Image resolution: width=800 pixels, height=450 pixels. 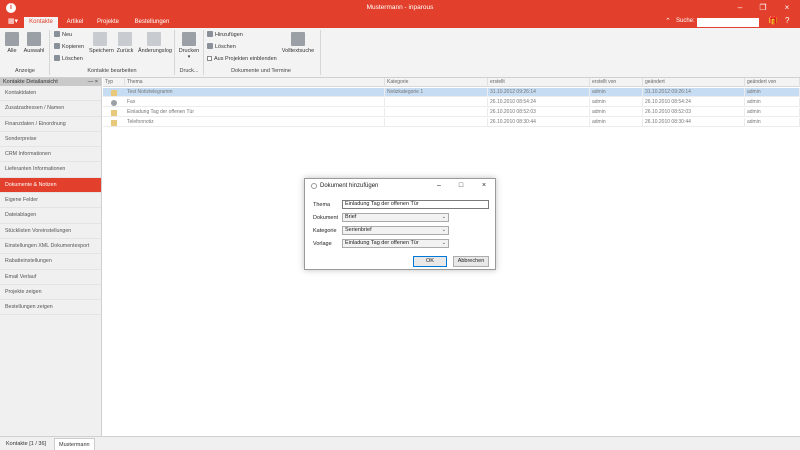 I want to click on dialog-maximize-icon: □, so click(x=461, y=186).